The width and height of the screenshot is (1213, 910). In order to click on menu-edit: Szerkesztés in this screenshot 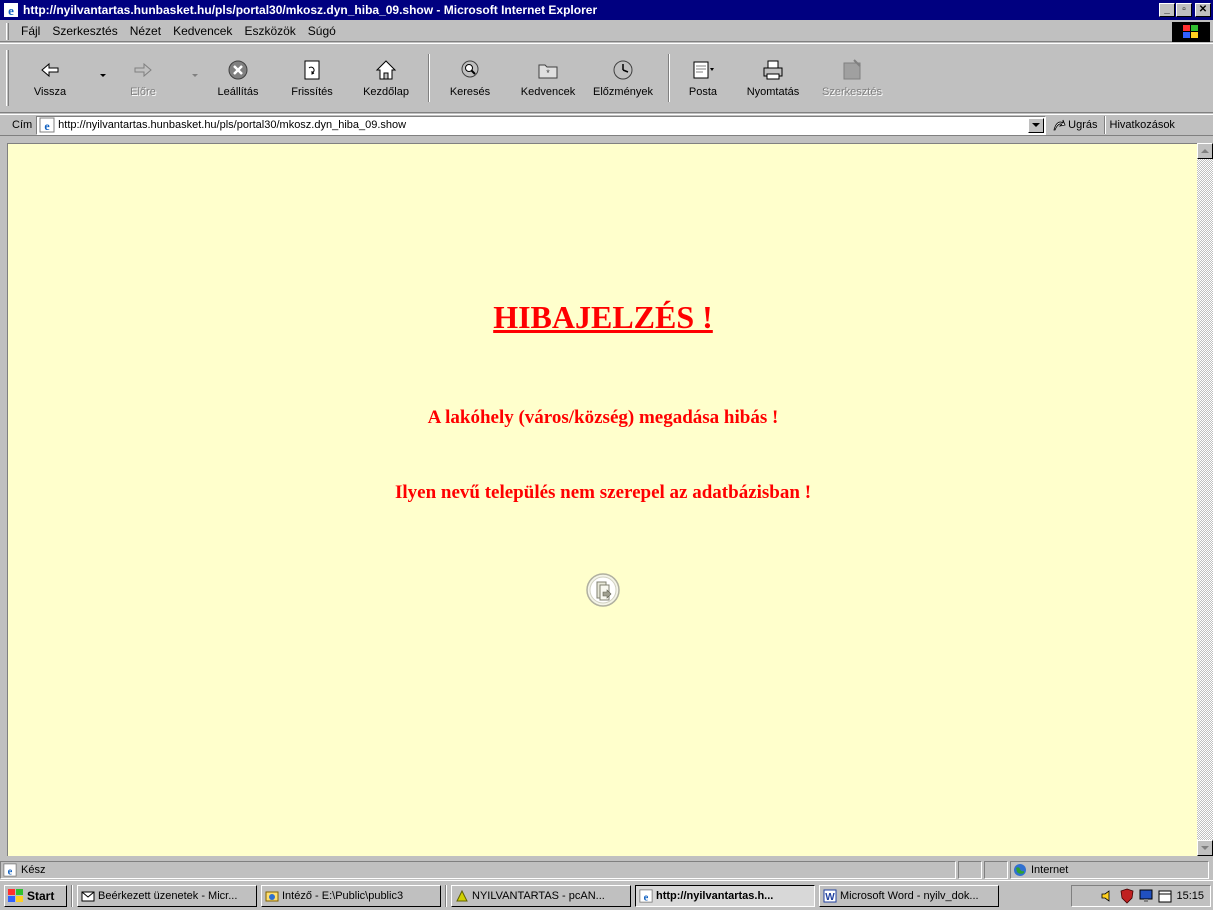, I will do `click(84, 31)`.